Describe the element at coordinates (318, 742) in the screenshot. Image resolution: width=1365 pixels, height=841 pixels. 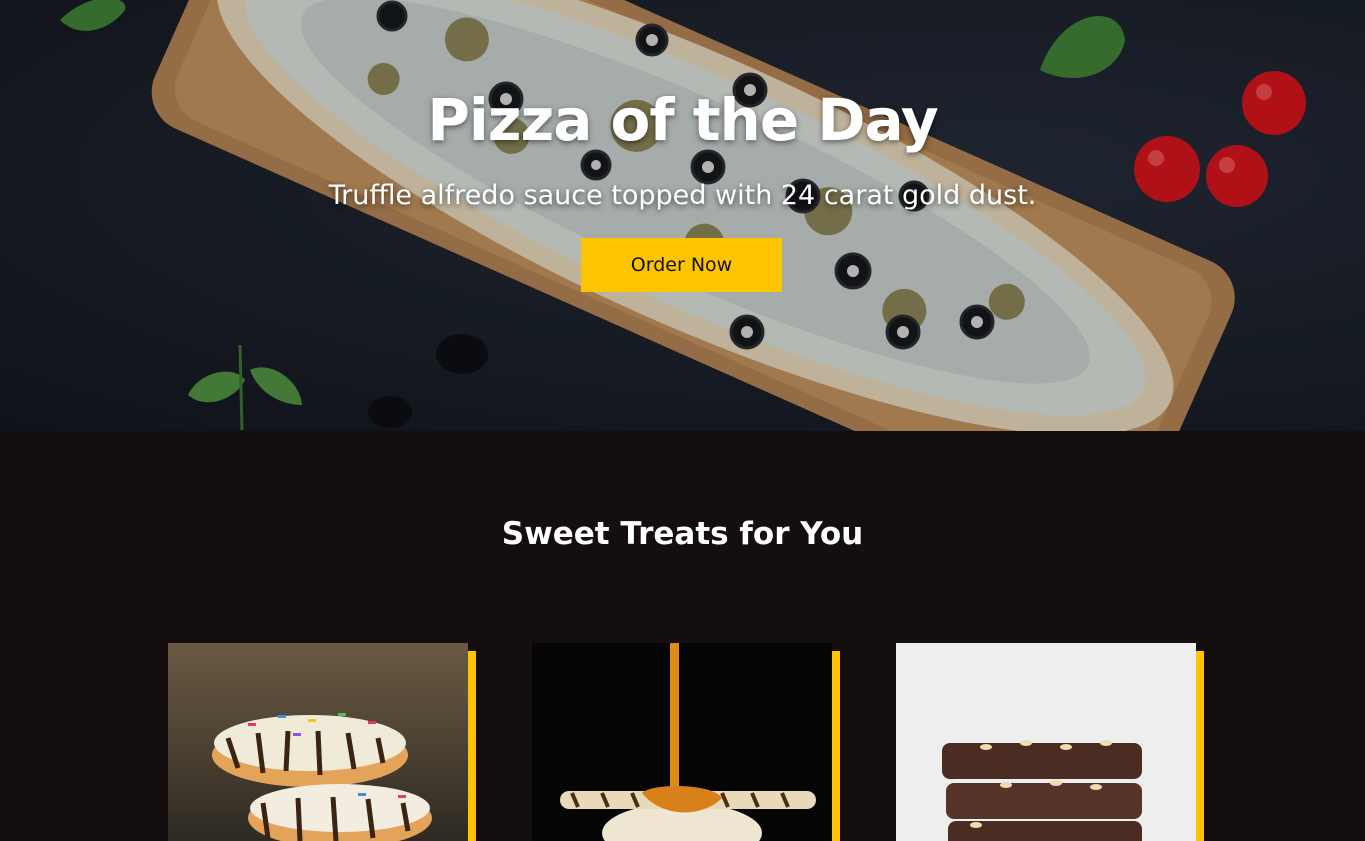
I see `donuts-photo` at that location.